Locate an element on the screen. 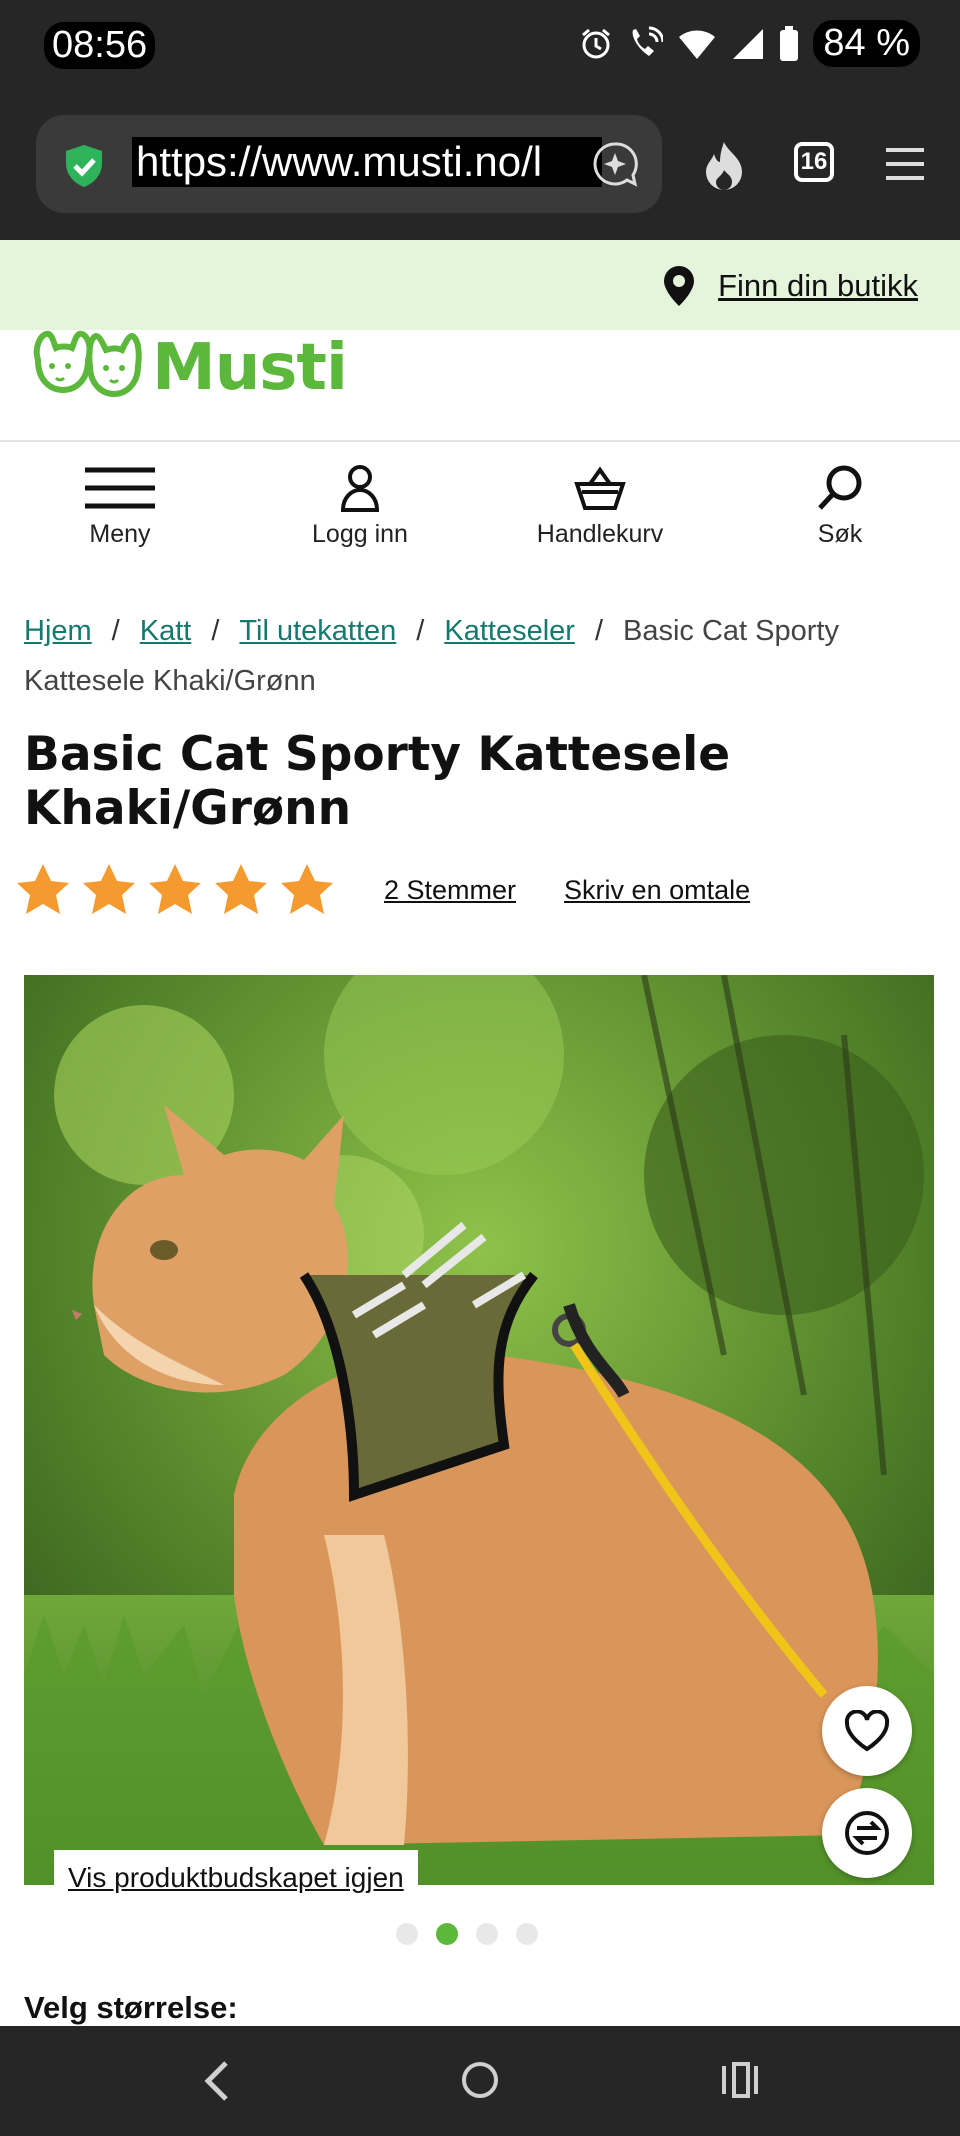 The height and width of the screenshot is (2136, 960). write-review-link: Skriv en omtale is located at coordinates (657, 890).